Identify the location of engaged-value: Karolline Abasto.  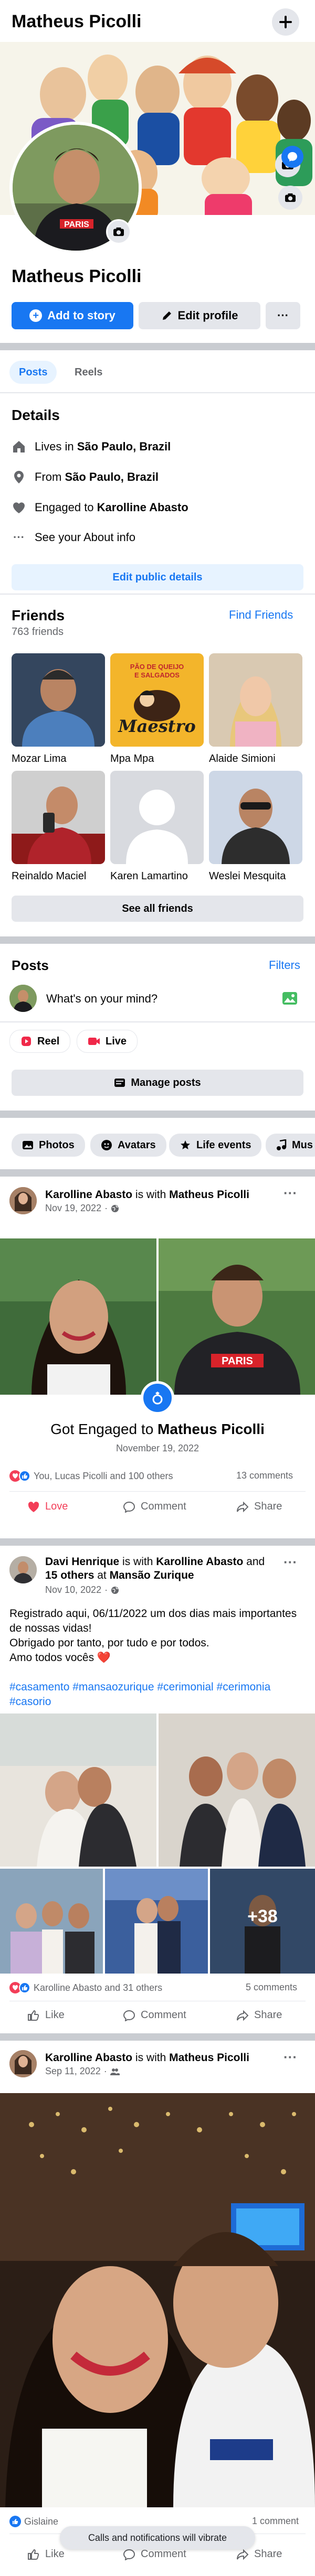
(142, 507).